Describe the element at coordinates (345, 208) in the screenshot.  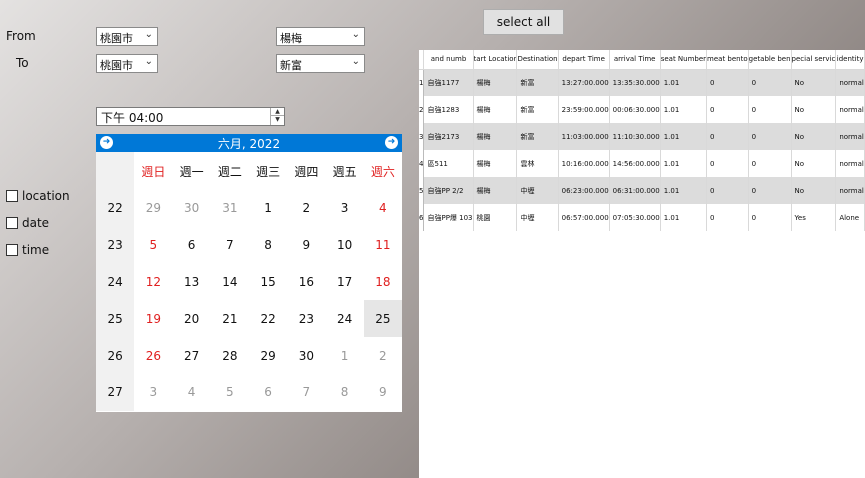
I see `calendar-day: 3` at that location.